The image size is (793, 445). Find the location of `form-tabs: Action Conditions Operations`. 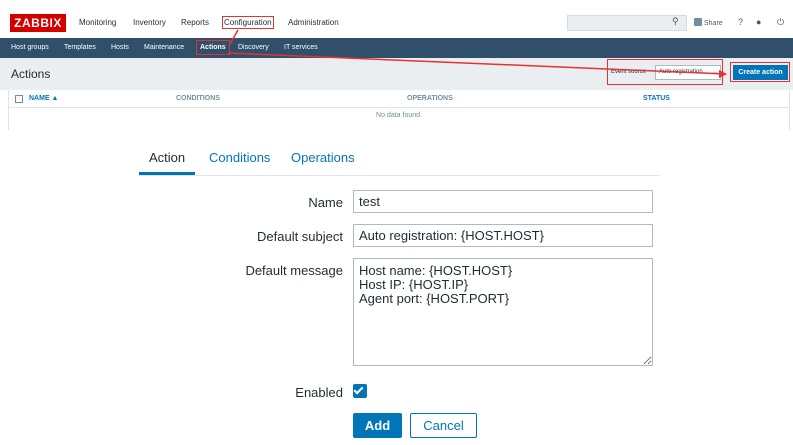

form-tabs: Action Conditions Operations is located at coordinates (399, 158).